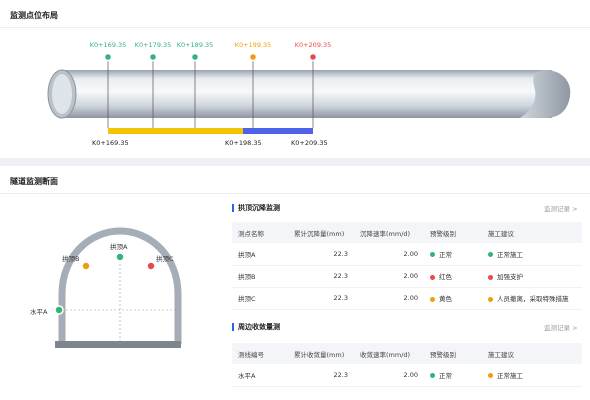  What do you see at coordinates (256, 208) in the screenshot?
I see `table1-title: 拱顶沉降监测` at bounding box center [256, 208].